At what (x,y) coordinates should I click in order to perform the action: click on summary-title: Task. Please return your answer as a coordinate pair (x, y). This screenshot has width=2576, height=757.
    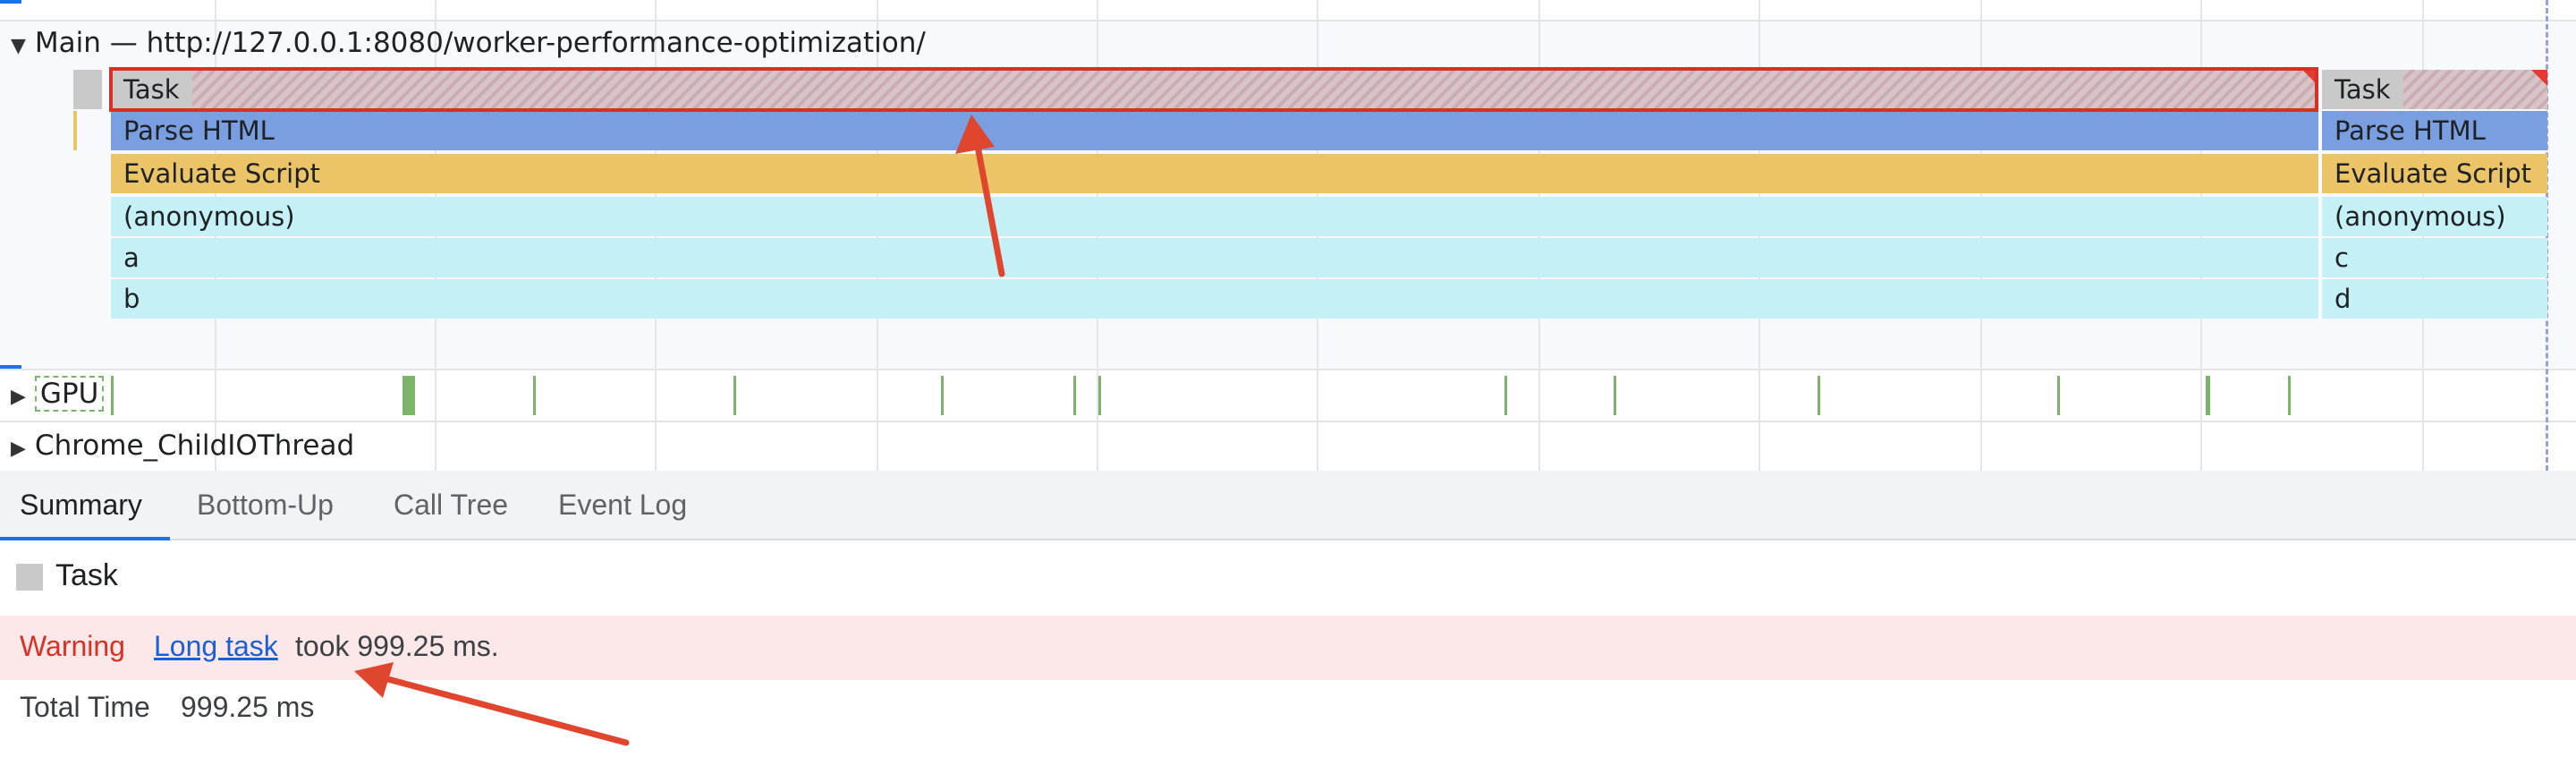
    Looking at the image, I should click on (86, 575).